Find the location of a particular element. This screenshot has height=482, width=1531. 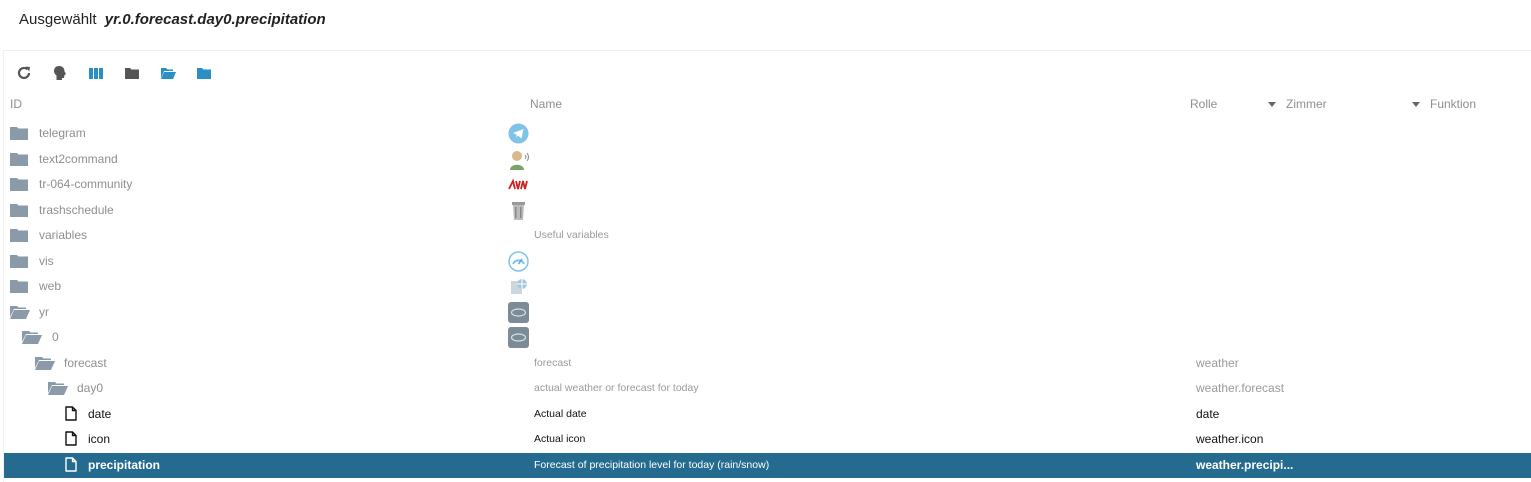

selected-object-path: yr.0.forecast.day0.precipitation is located at coordinates (215, 19).